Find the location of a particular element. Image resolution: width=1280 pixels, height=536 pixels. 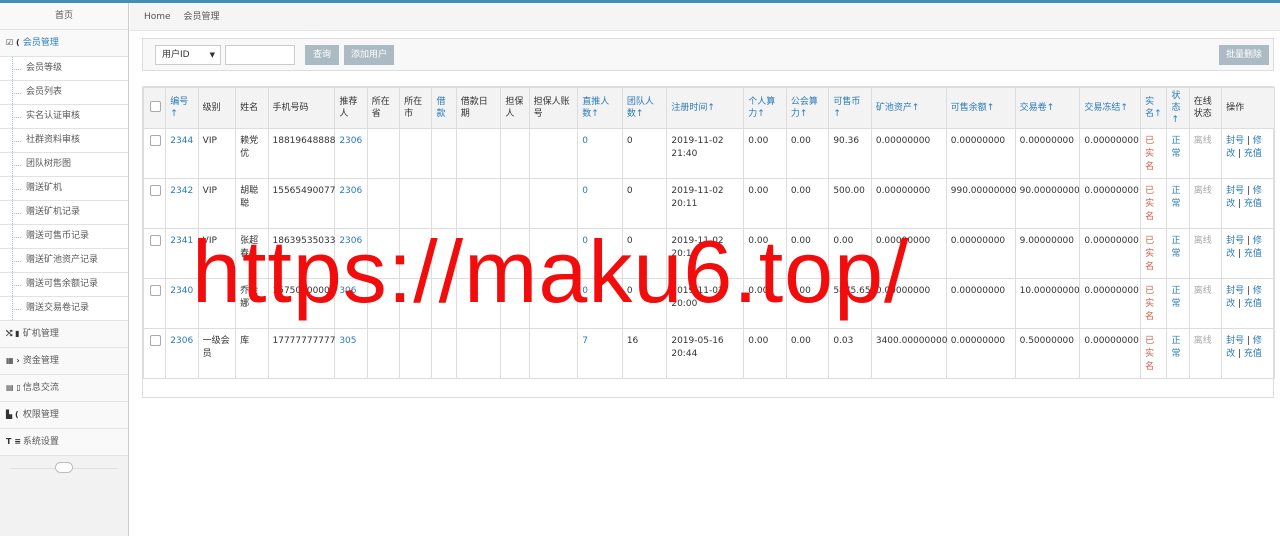

sidebar-subitem-realname-review: 实名认证审核 is located at coordinates (64, 117).